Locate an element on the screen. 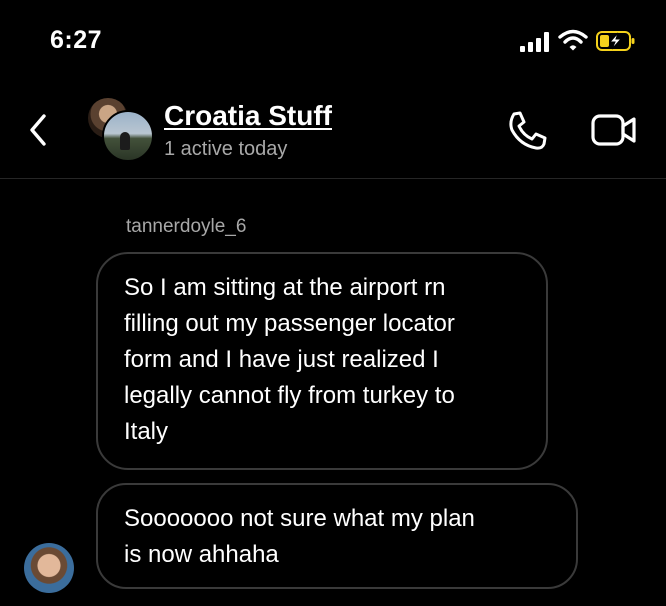 The image size is (666, 606). message-line: filling out my passenger locator is located at coordinates (289, 323).